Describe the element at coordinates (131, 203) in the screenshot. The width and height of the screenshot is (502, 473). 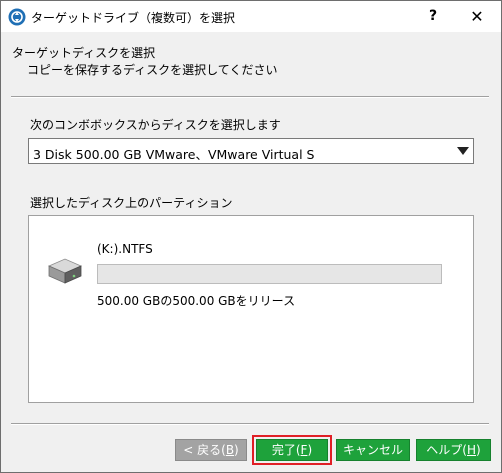
I see `partitions-label: 選択したディスク上のパーティション` at that location.